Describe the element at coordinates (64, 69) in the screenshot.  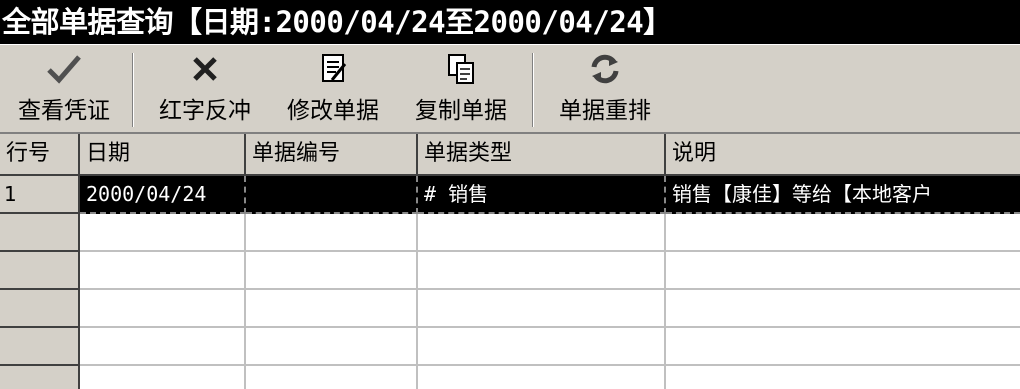
I see `checkmark-icon` at that location.